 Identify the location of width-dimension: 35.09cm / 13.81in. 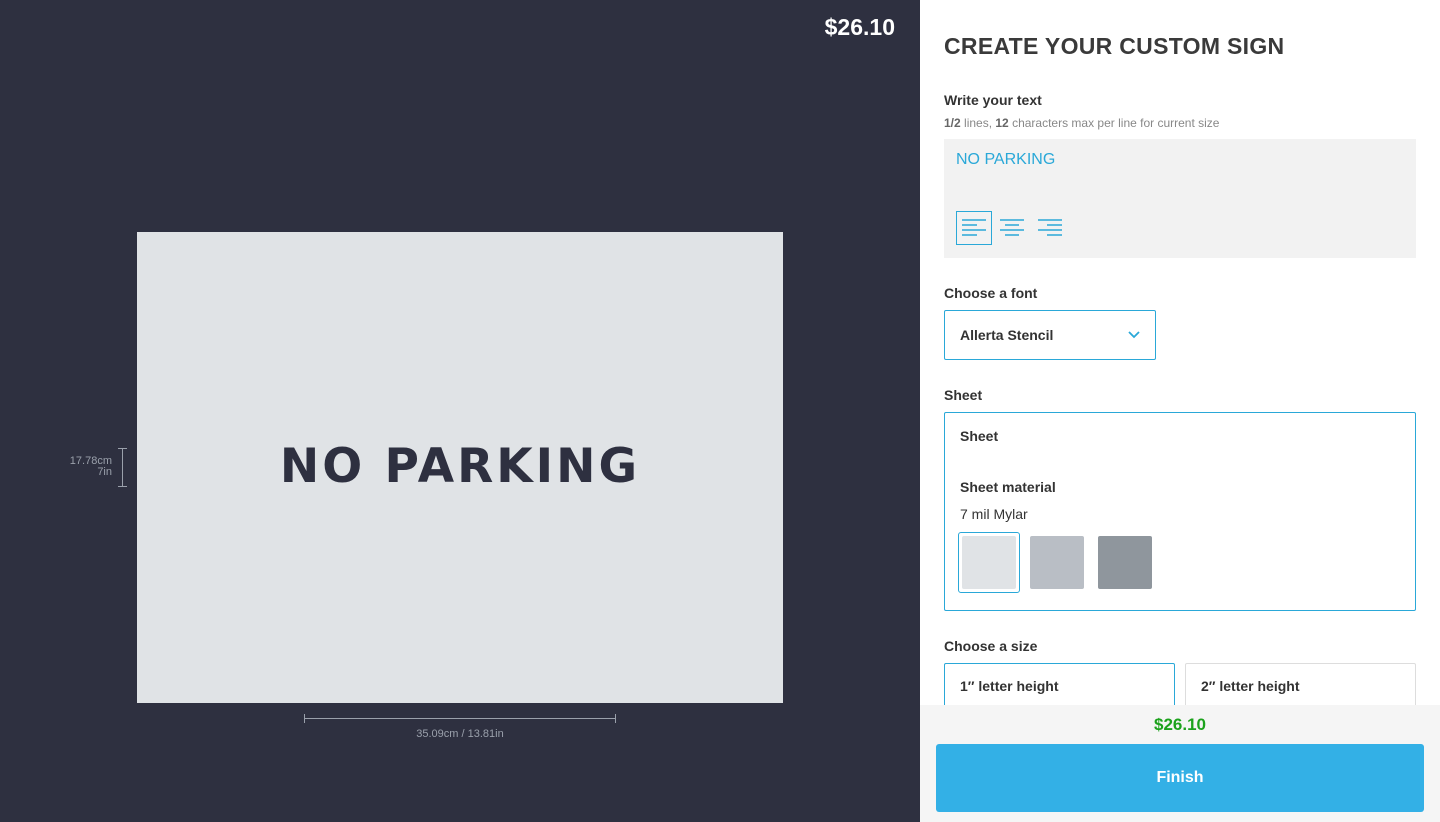
(460, 728).